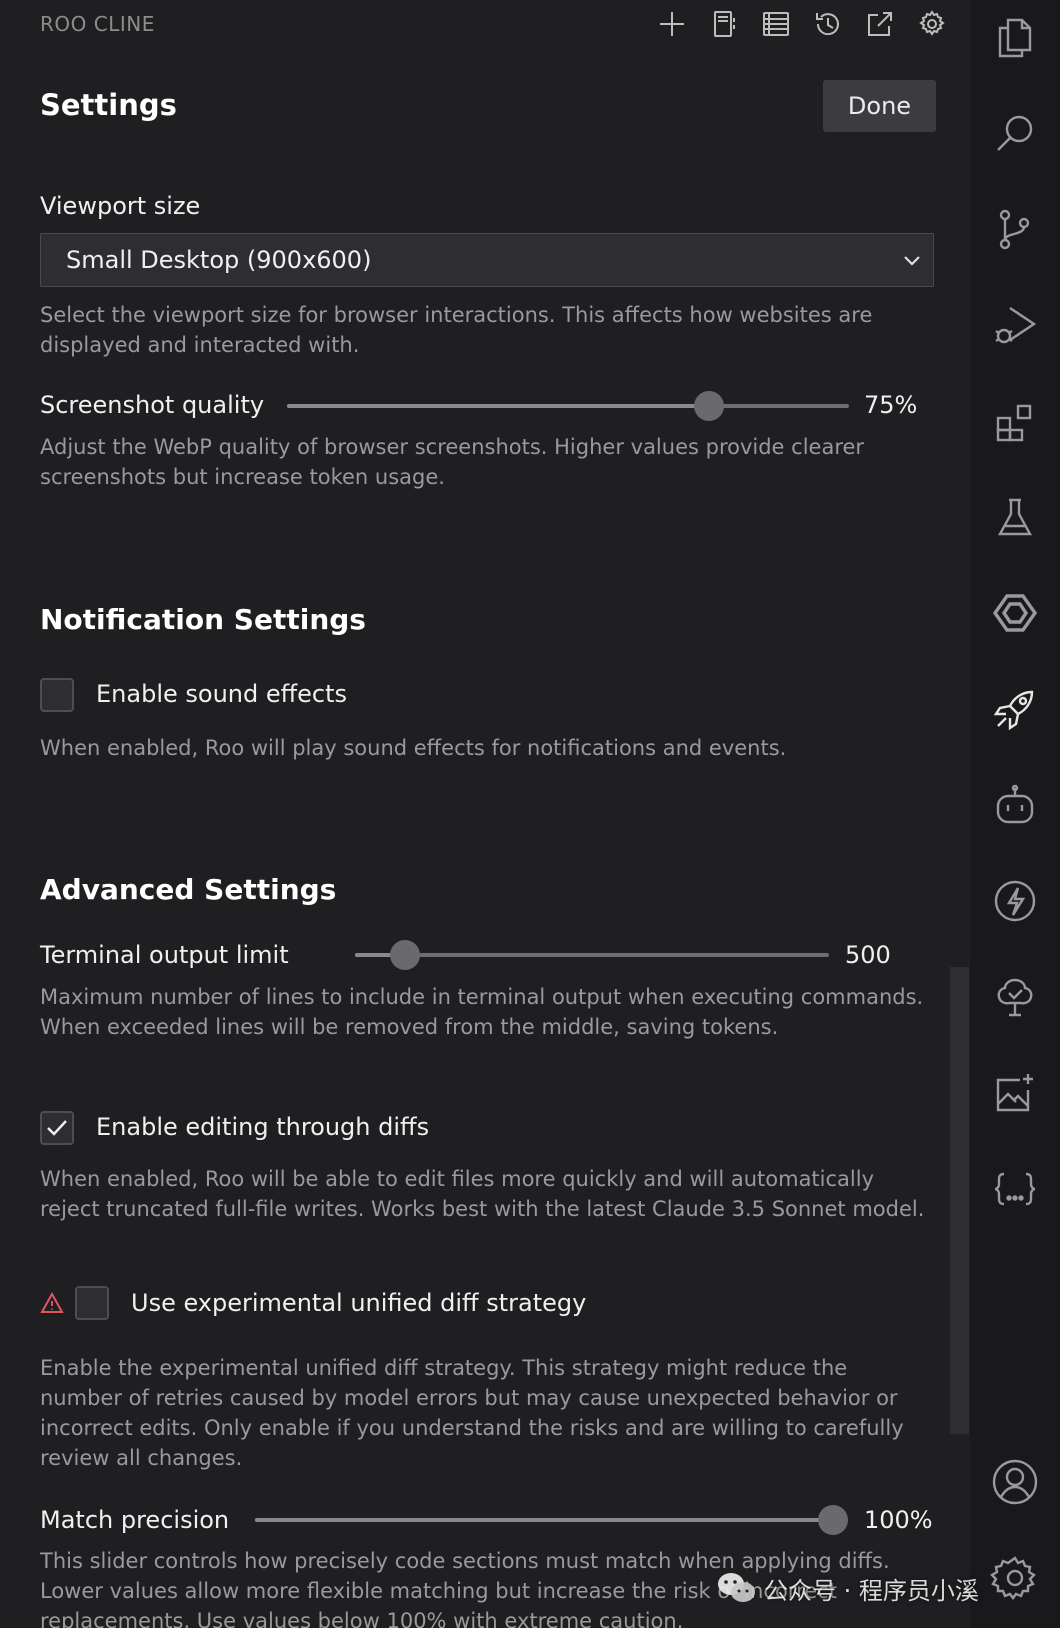 This screenshot has height=1628, width=1060. Describe the element at coordinates (1015, 421) in the screenshot. I see `extensions-icon` at that location.